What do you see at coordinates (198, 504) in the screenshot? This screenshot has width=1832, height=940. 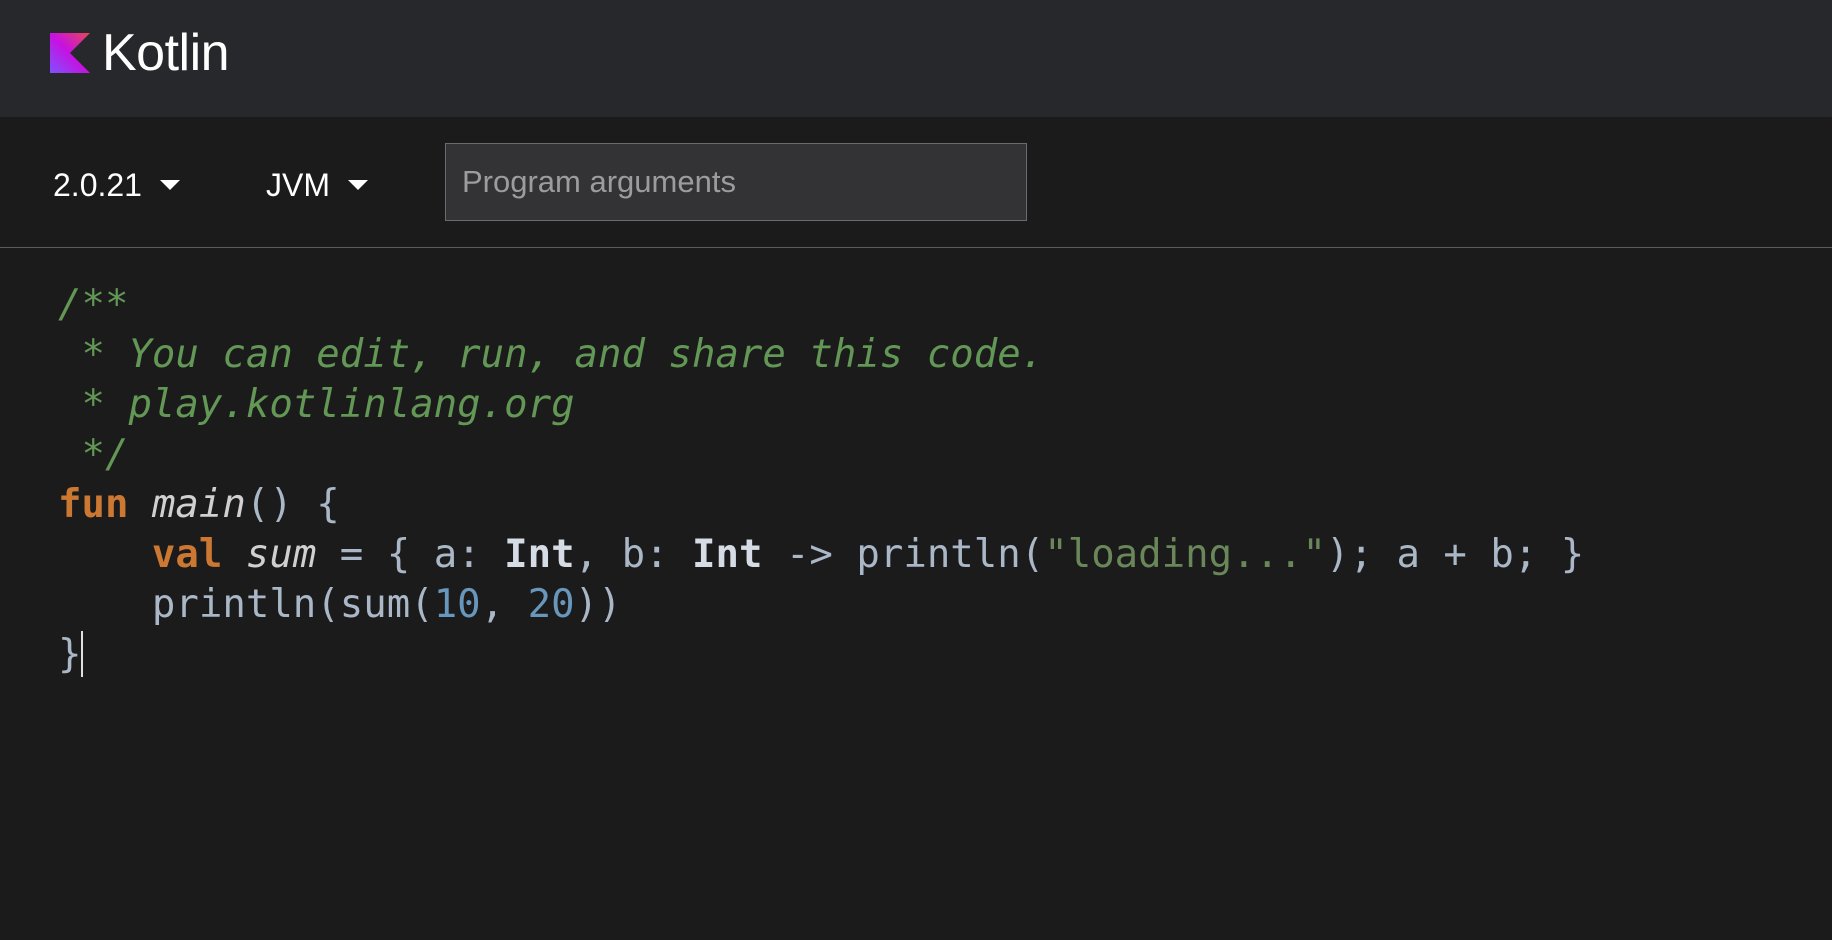 I see `function-name-token: main` at bounding box center [198, 504].